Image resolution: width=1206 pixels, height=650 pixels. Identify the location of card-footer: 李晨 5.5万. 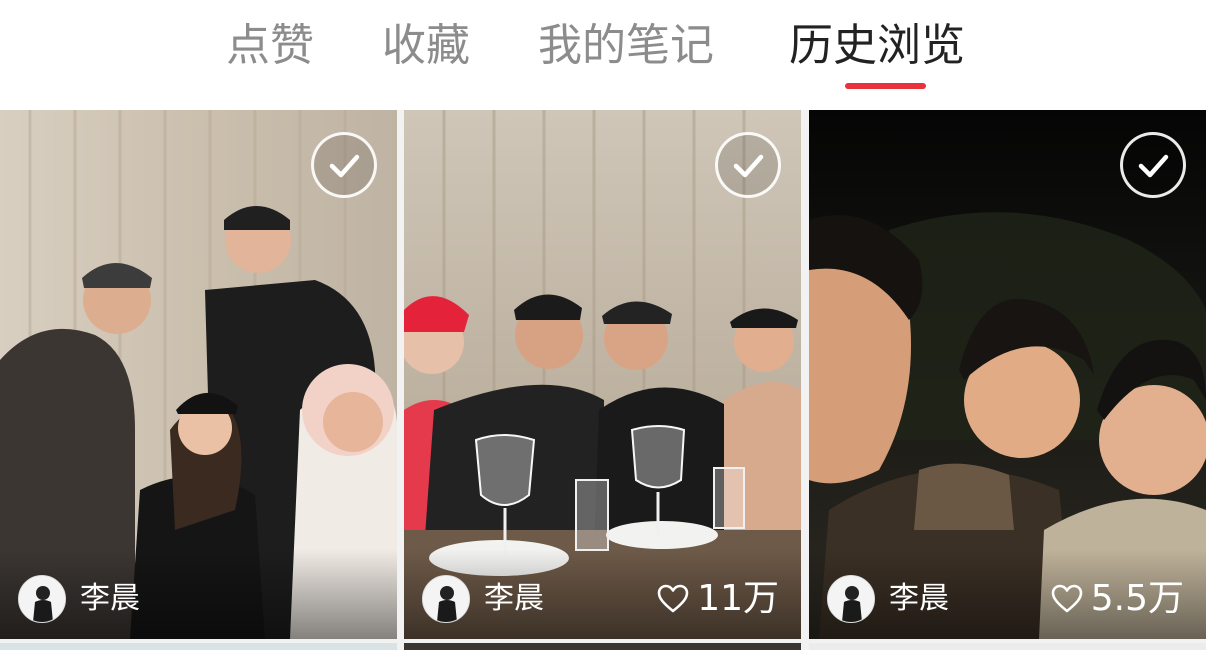
(1007, 594).